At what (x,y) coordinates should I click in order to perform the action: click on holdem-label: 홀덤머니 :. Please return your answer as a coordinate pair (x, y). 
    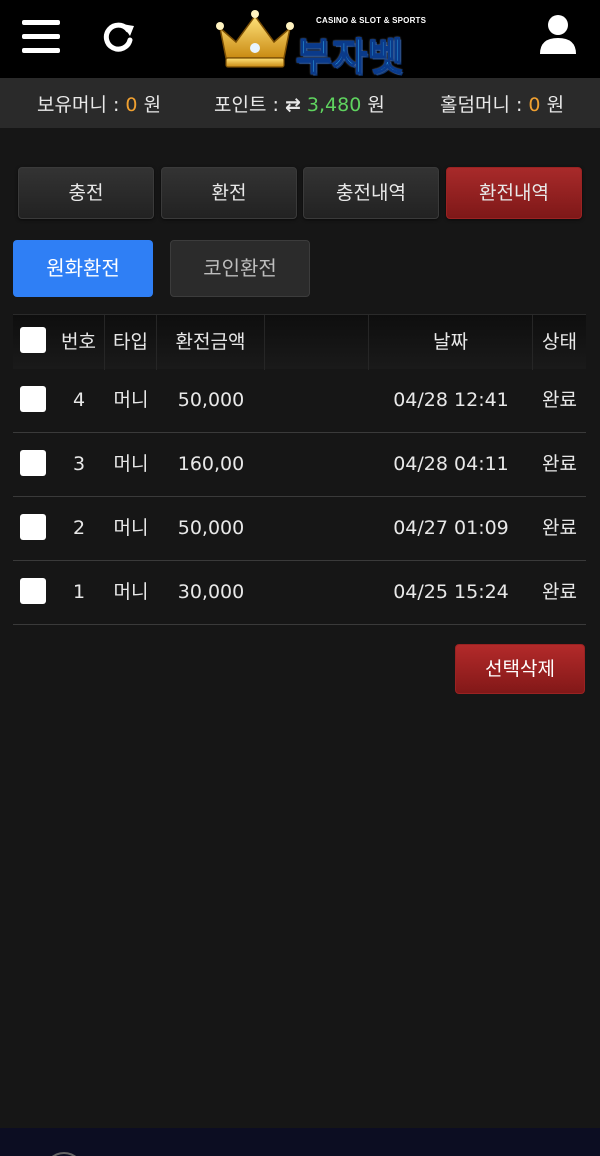
    Looking at the image, I should click on (481, 105).